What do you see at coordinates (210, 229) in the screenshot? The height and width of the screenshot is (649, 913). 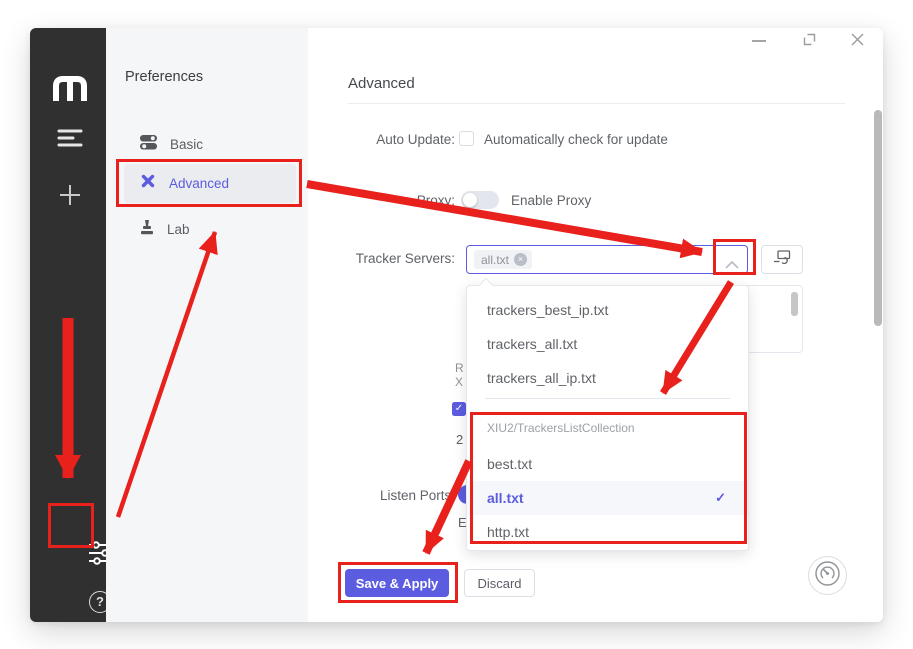 I see `sidebar-item-lab: Lab` at bounding box center [210, 229].